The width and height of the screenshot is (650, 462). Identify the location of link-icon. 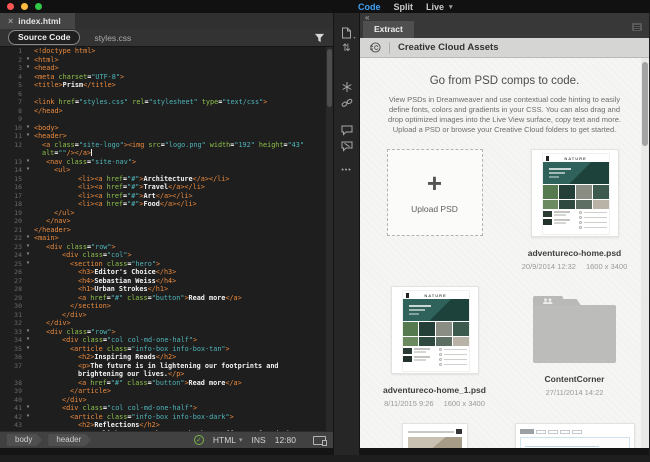
(347, 103).